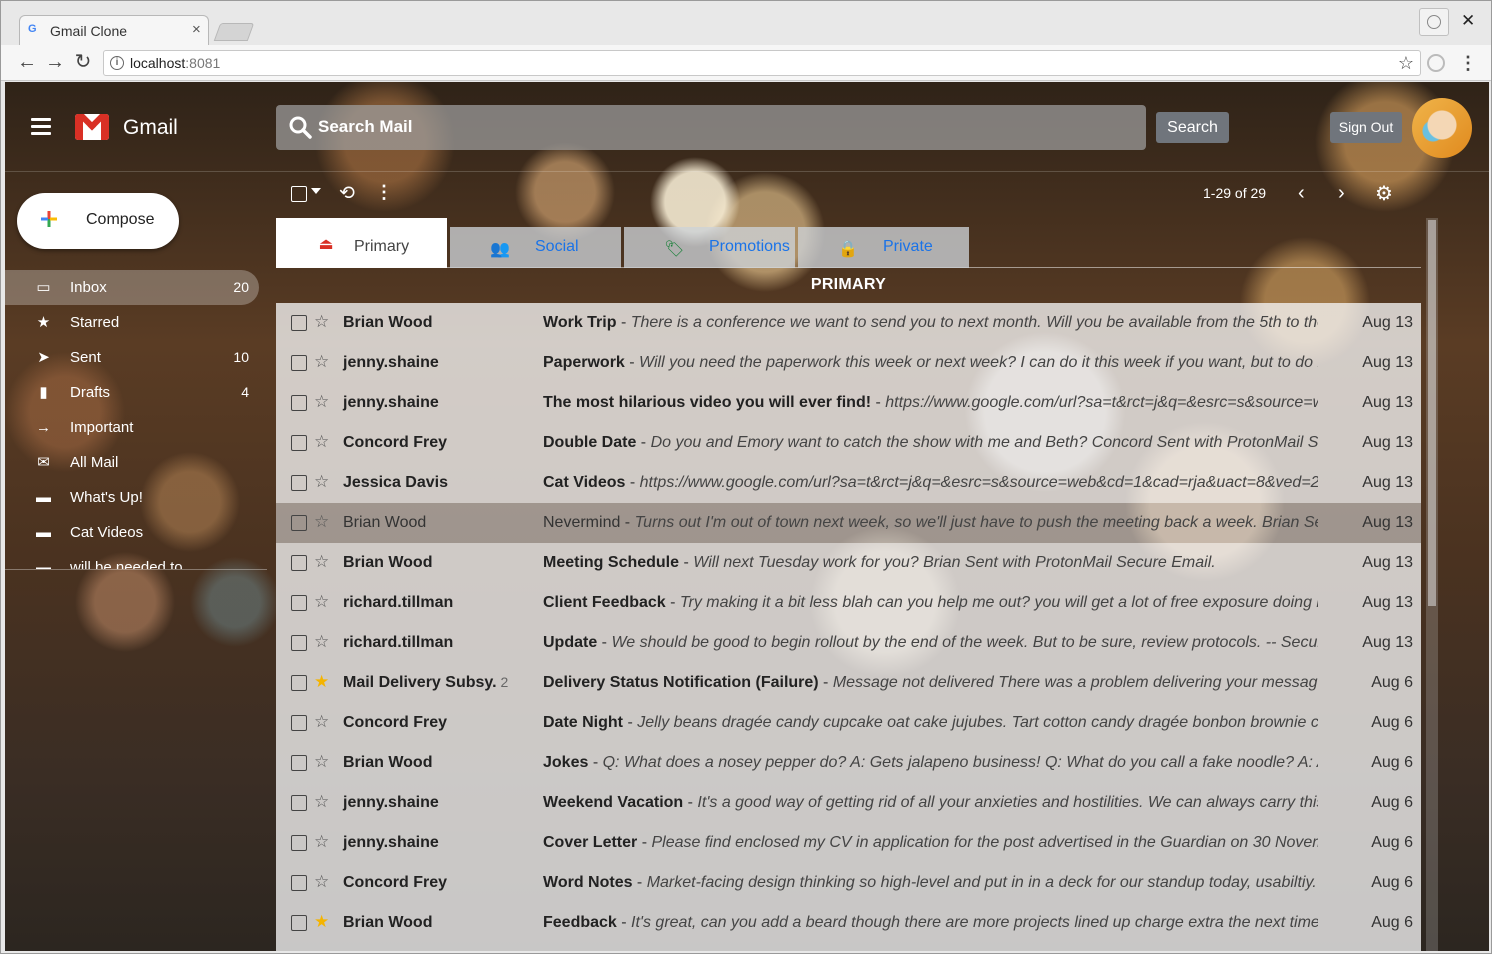  What do you see at coordinates (883, 247) in the screenshot?
I see `tab-private: 🔒 Private` at bounding box center [883, 247].